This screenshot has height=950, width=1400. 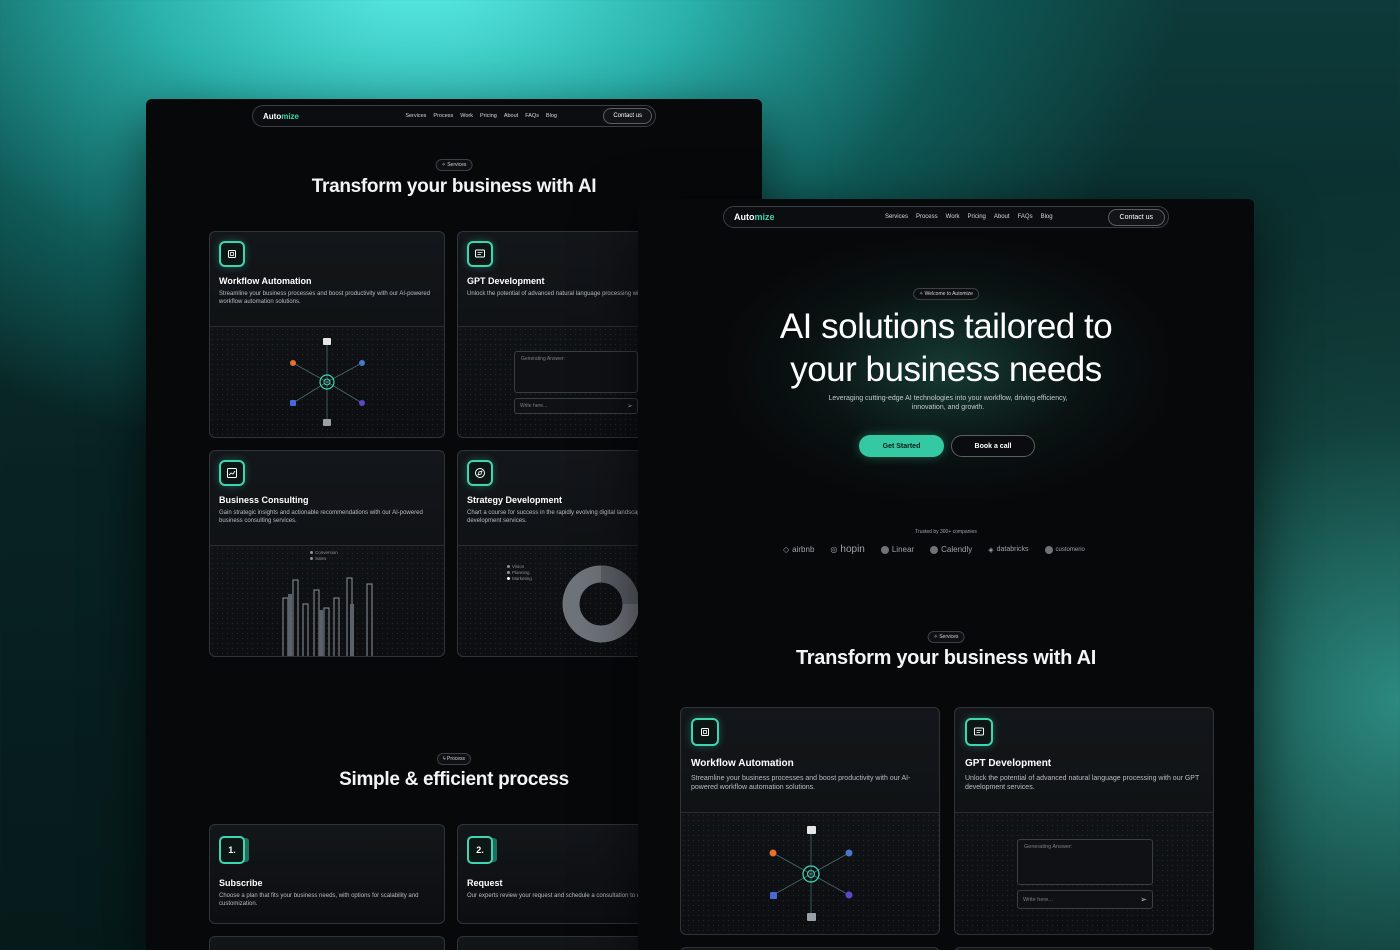 What do you see at coordinates (993, 446) in the screenshot?
I see `book-call-button: Book a call` at bounding box center [993, 446].